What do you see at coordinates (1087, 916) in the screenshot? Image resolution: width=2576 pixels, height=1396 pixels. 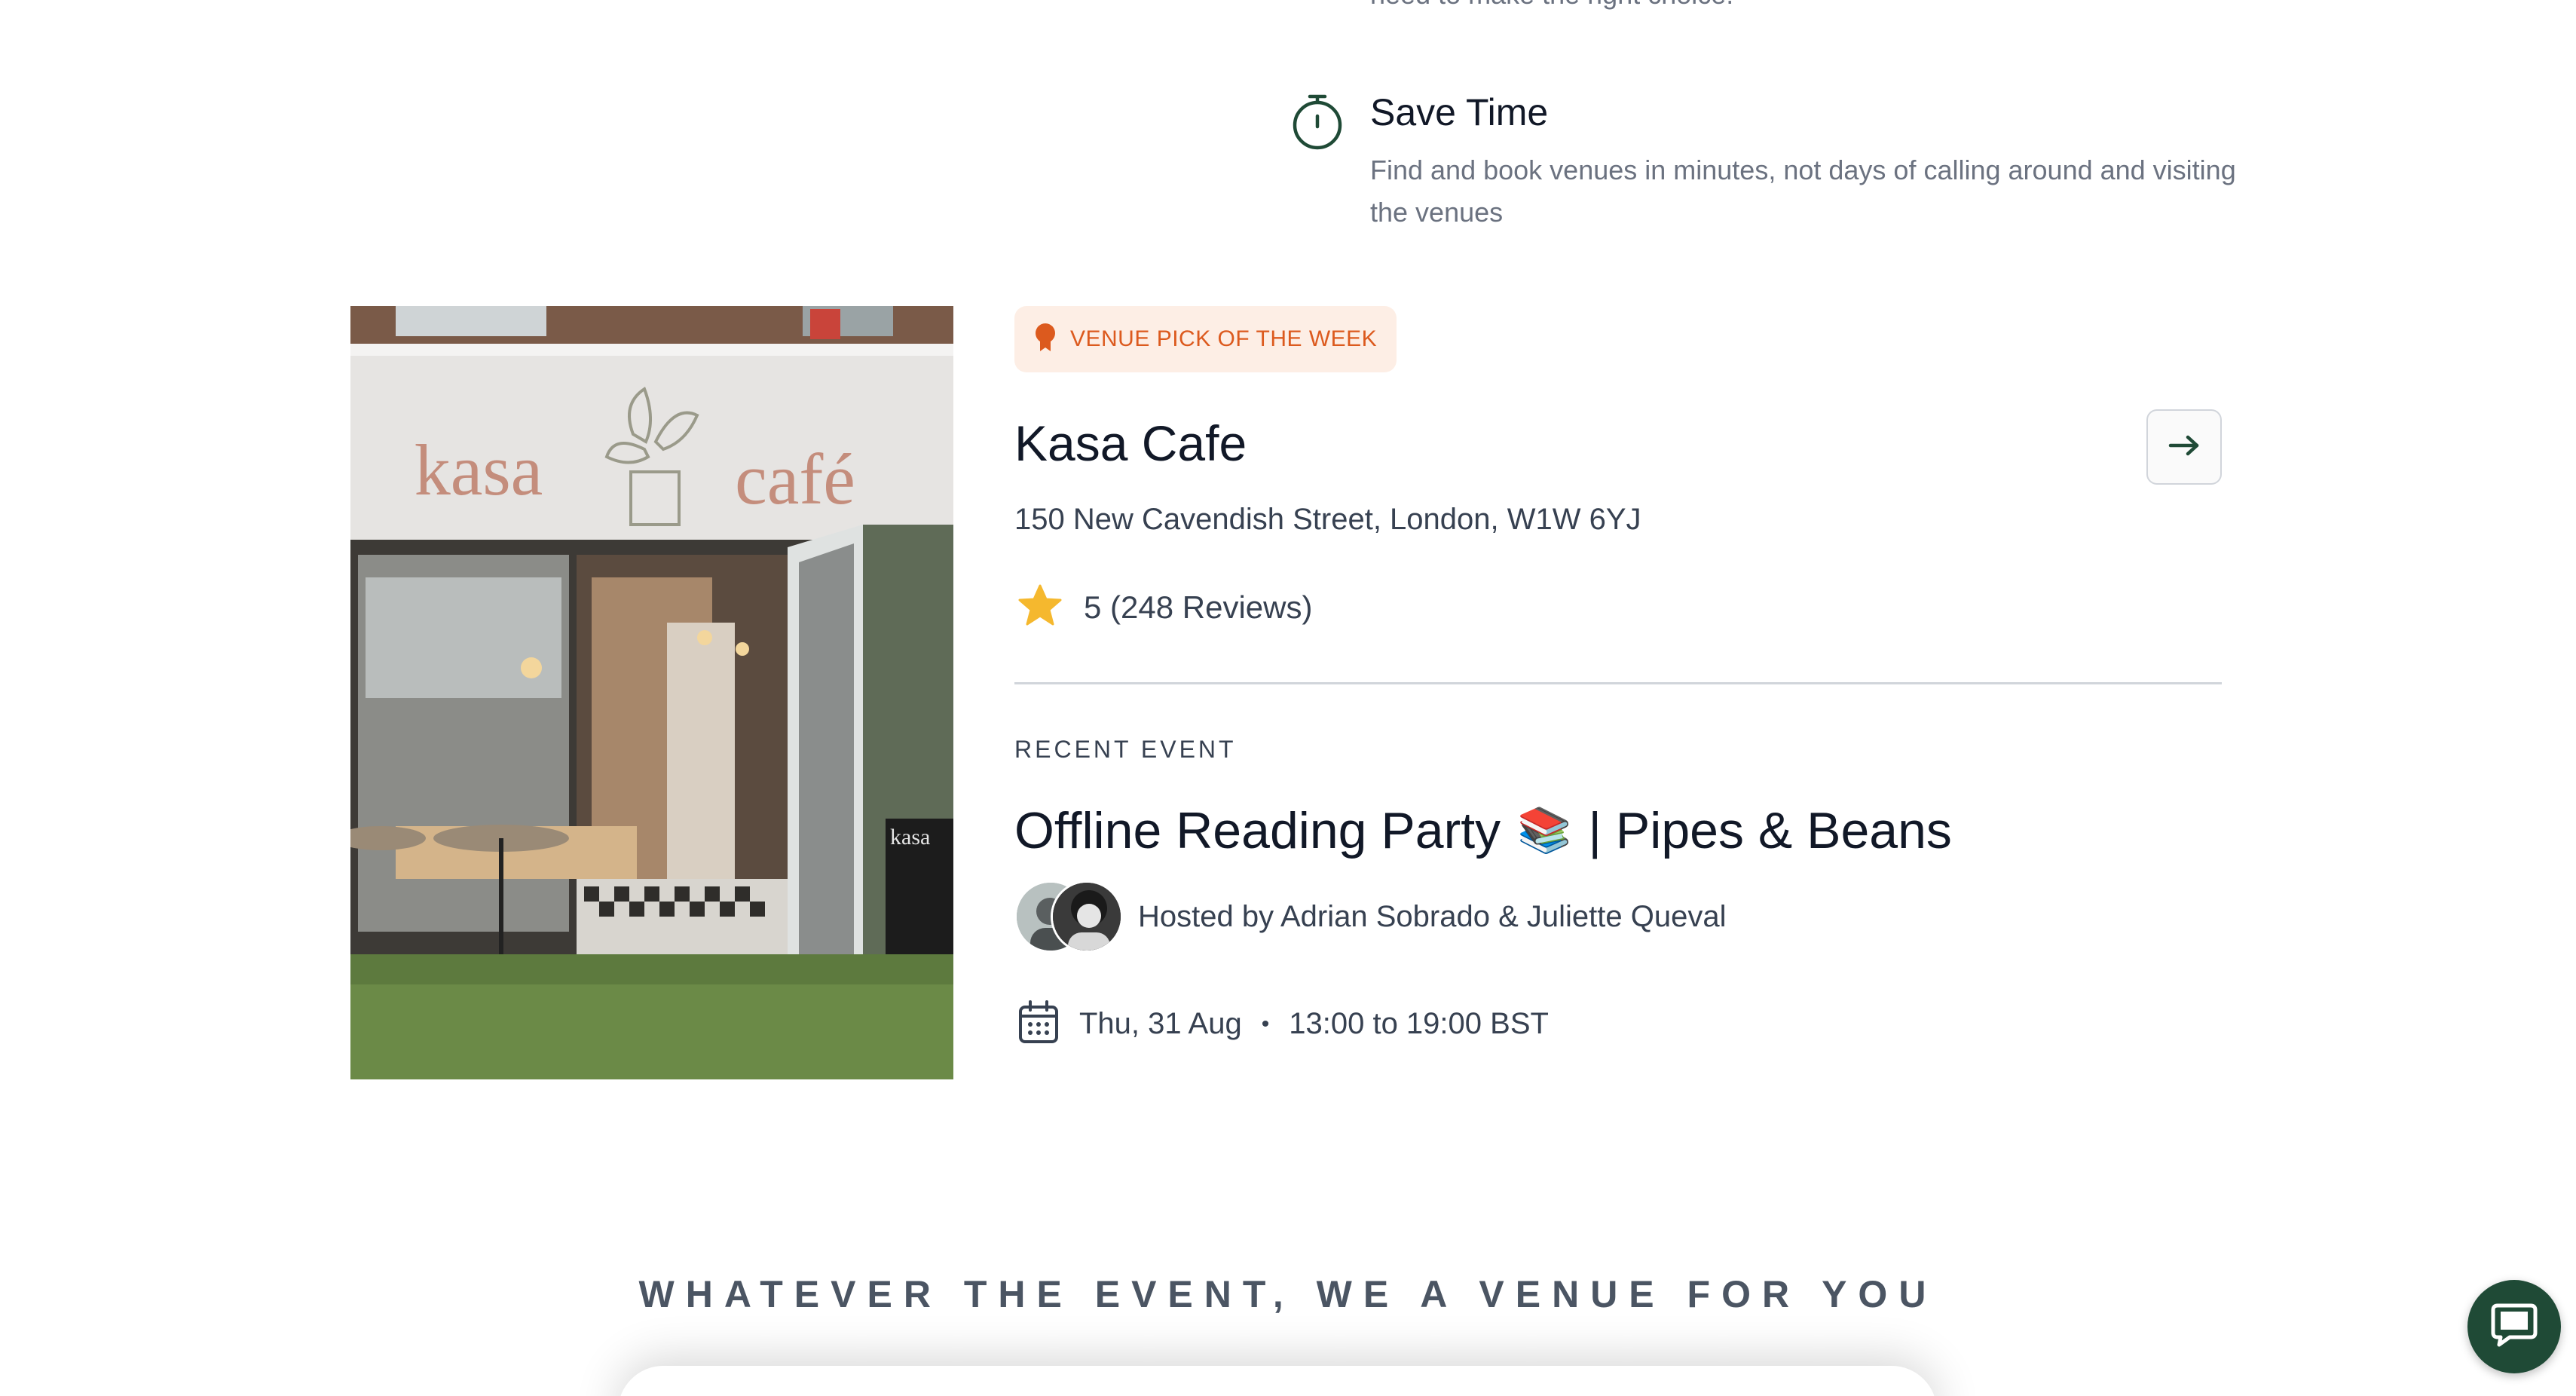 I see `avatar` at bounding box center [1087, 916].